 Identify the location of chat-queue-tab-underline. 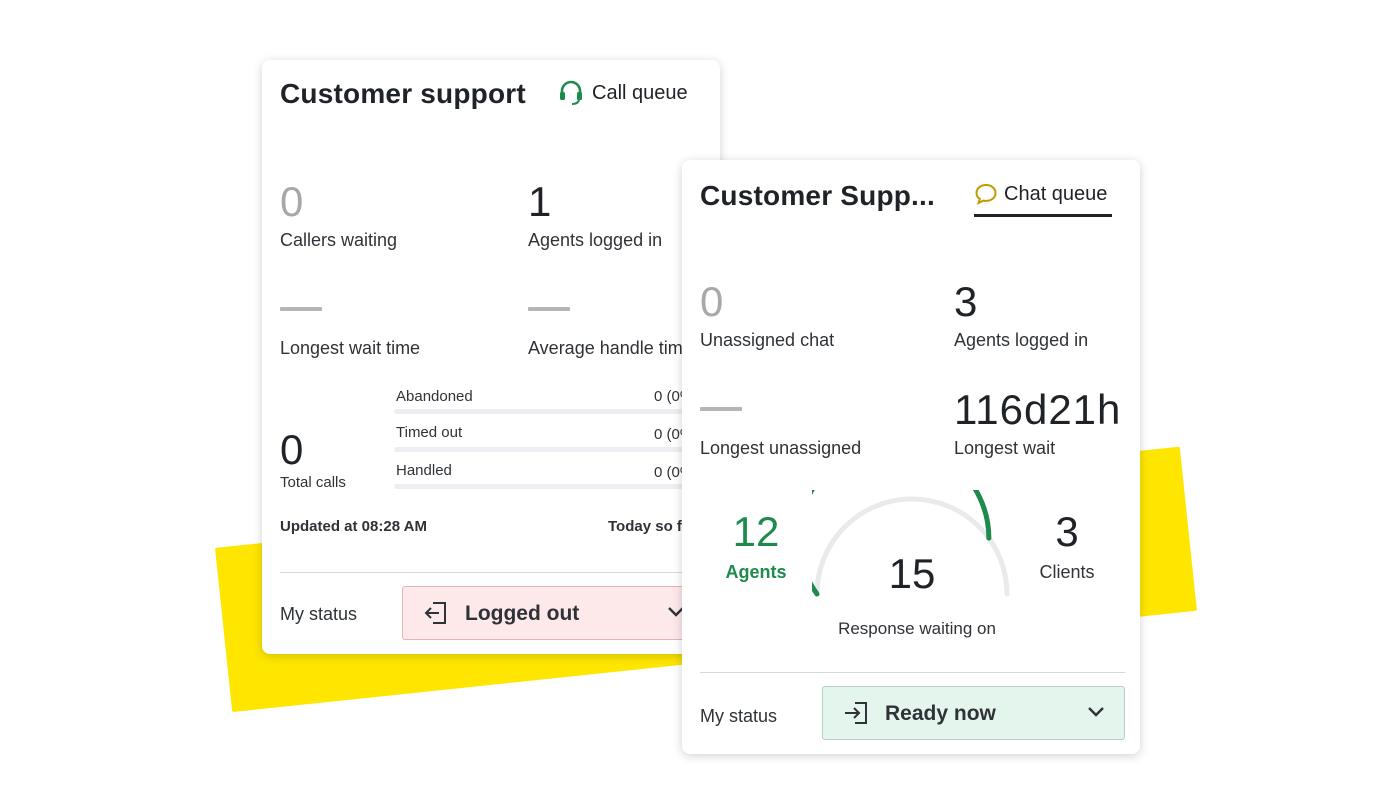
(1043, 215).